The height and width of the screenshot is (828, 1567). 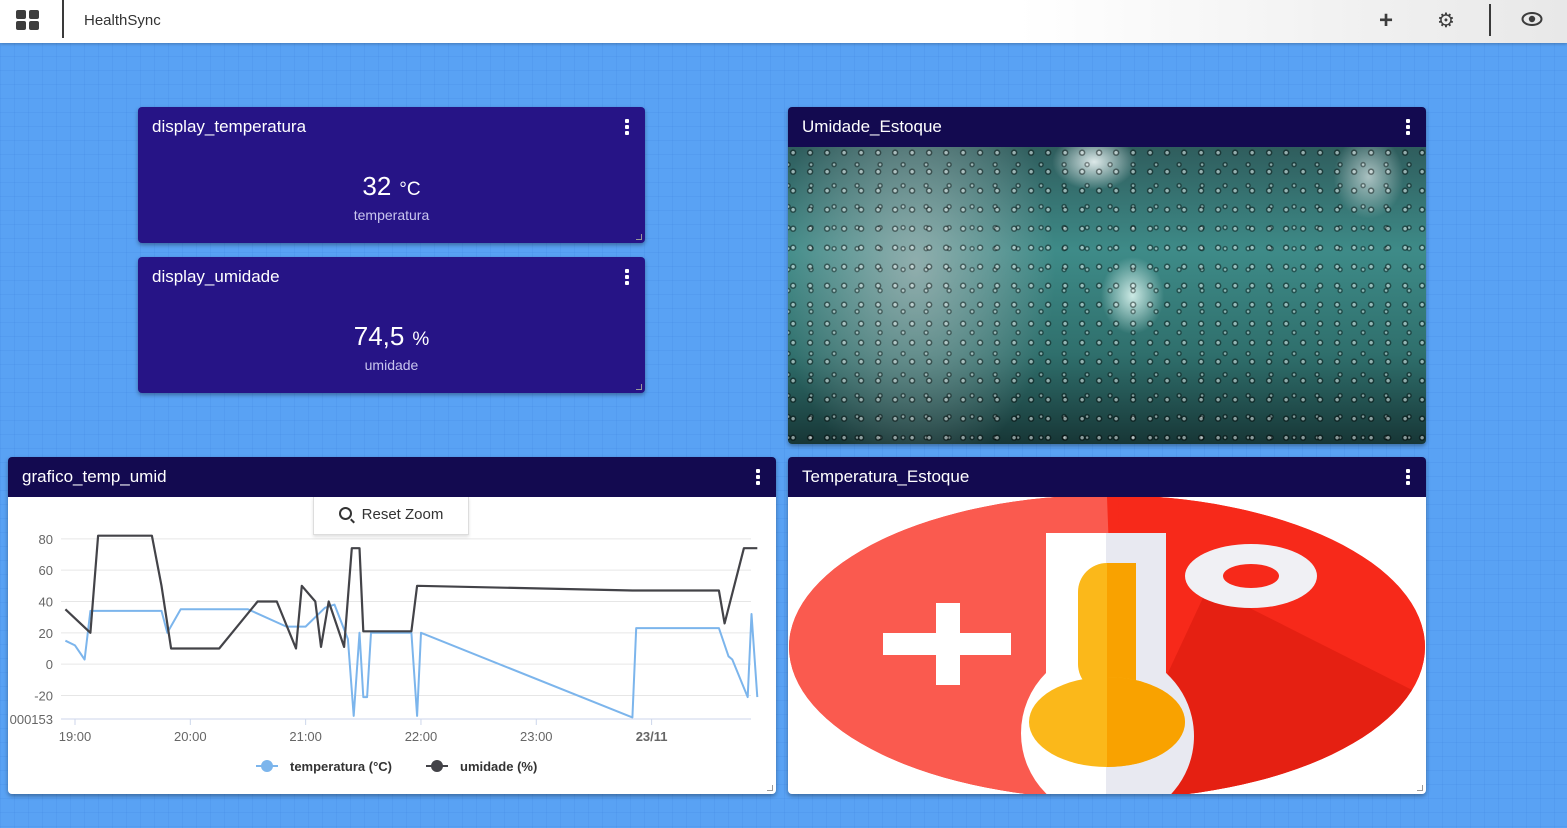 I want to click on plus-icon: +, so click(x=1386, y=21).